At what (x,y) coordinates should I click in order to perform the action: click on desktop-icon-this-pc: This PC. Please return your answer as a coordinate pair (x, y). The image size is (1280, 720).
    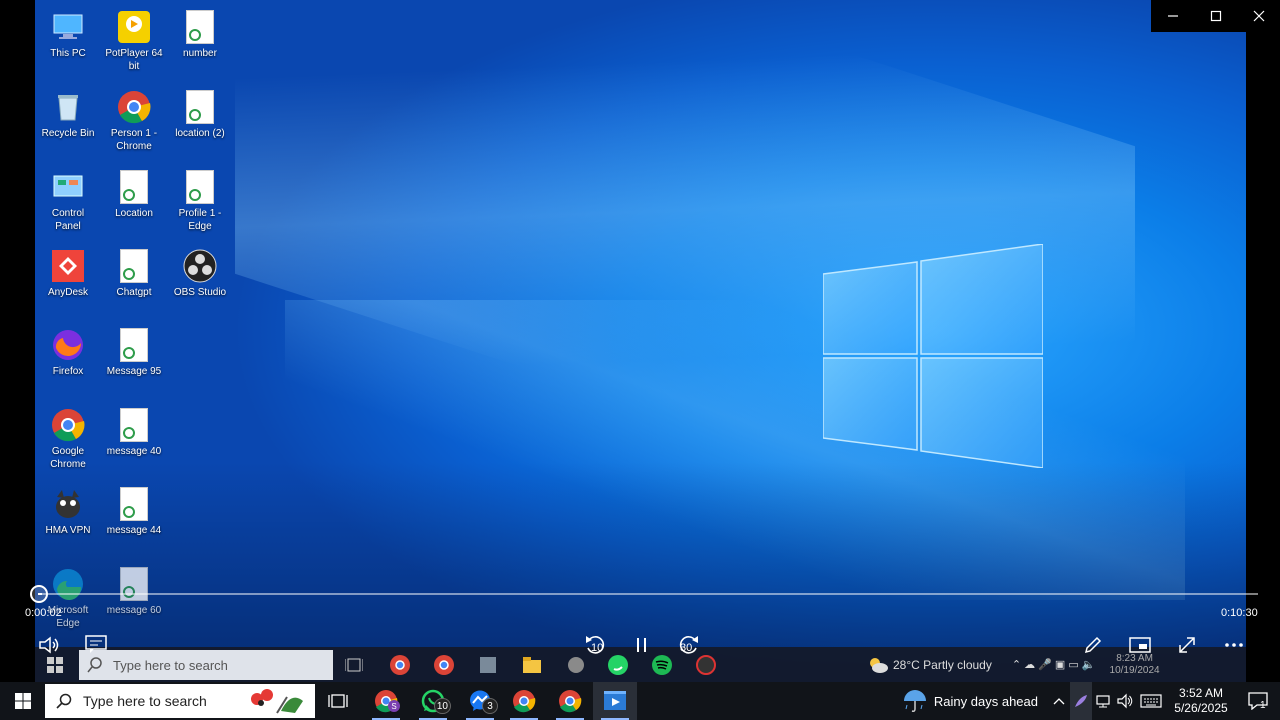
    Looking at the image, I should click on (68, 35).